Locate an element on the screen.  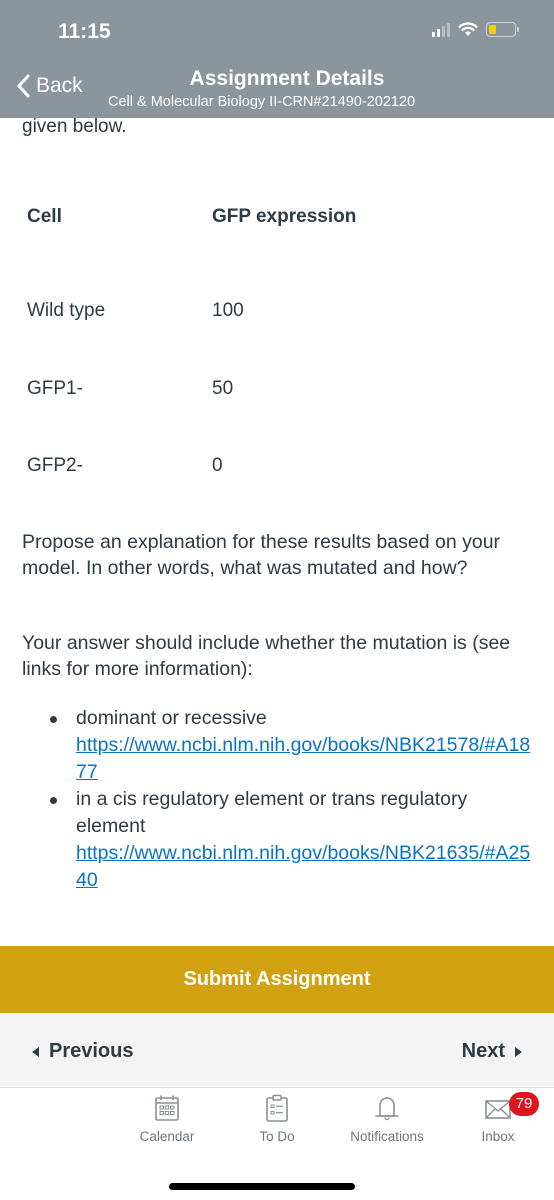
tab-label: Inbox is located at coordinates (498, 1136).